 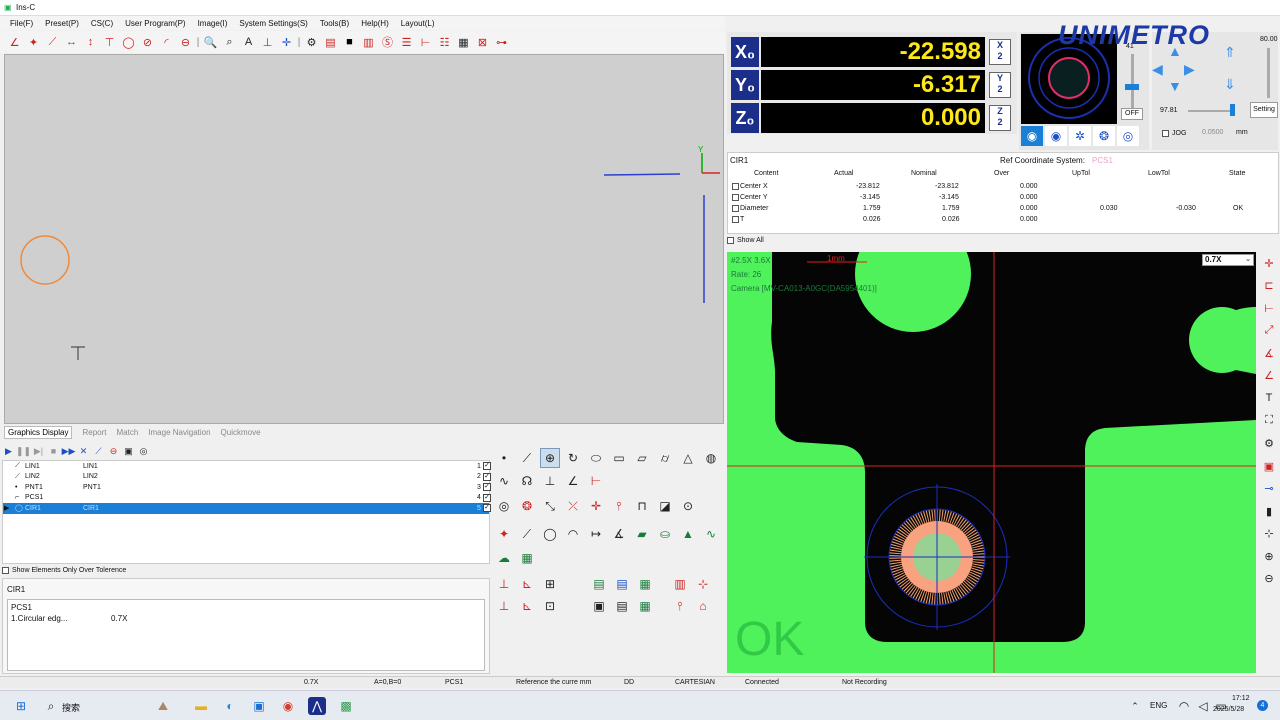 What do you see at coordinates (23, 451) in the screenshot?
I see `pause-icon: ❚❚` at bounding box center [23, 451].